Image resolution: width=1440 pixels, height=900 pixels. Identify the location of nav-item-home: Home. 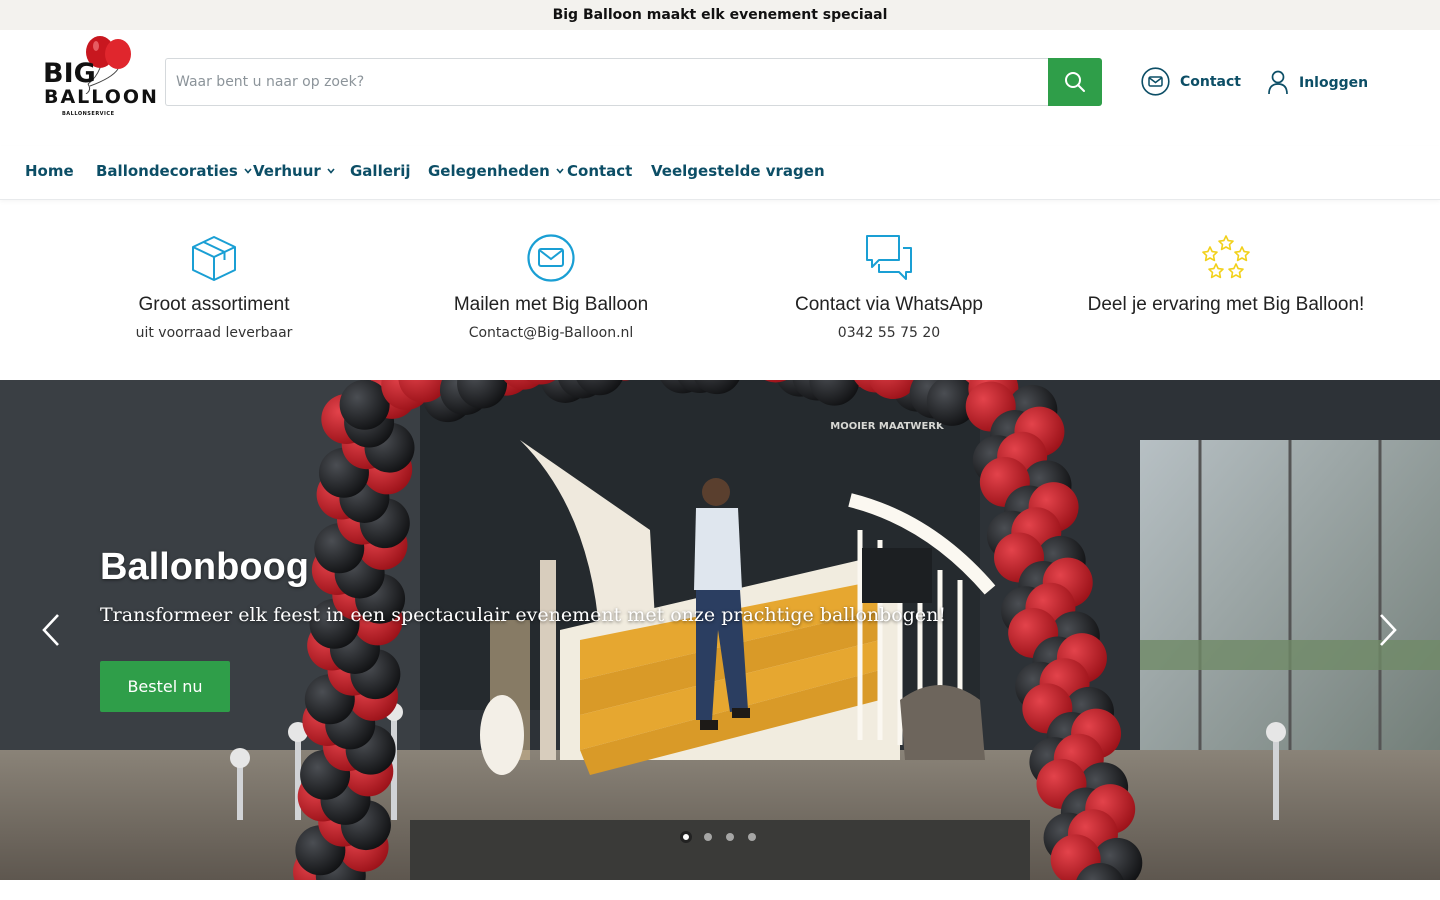
(49, 171).